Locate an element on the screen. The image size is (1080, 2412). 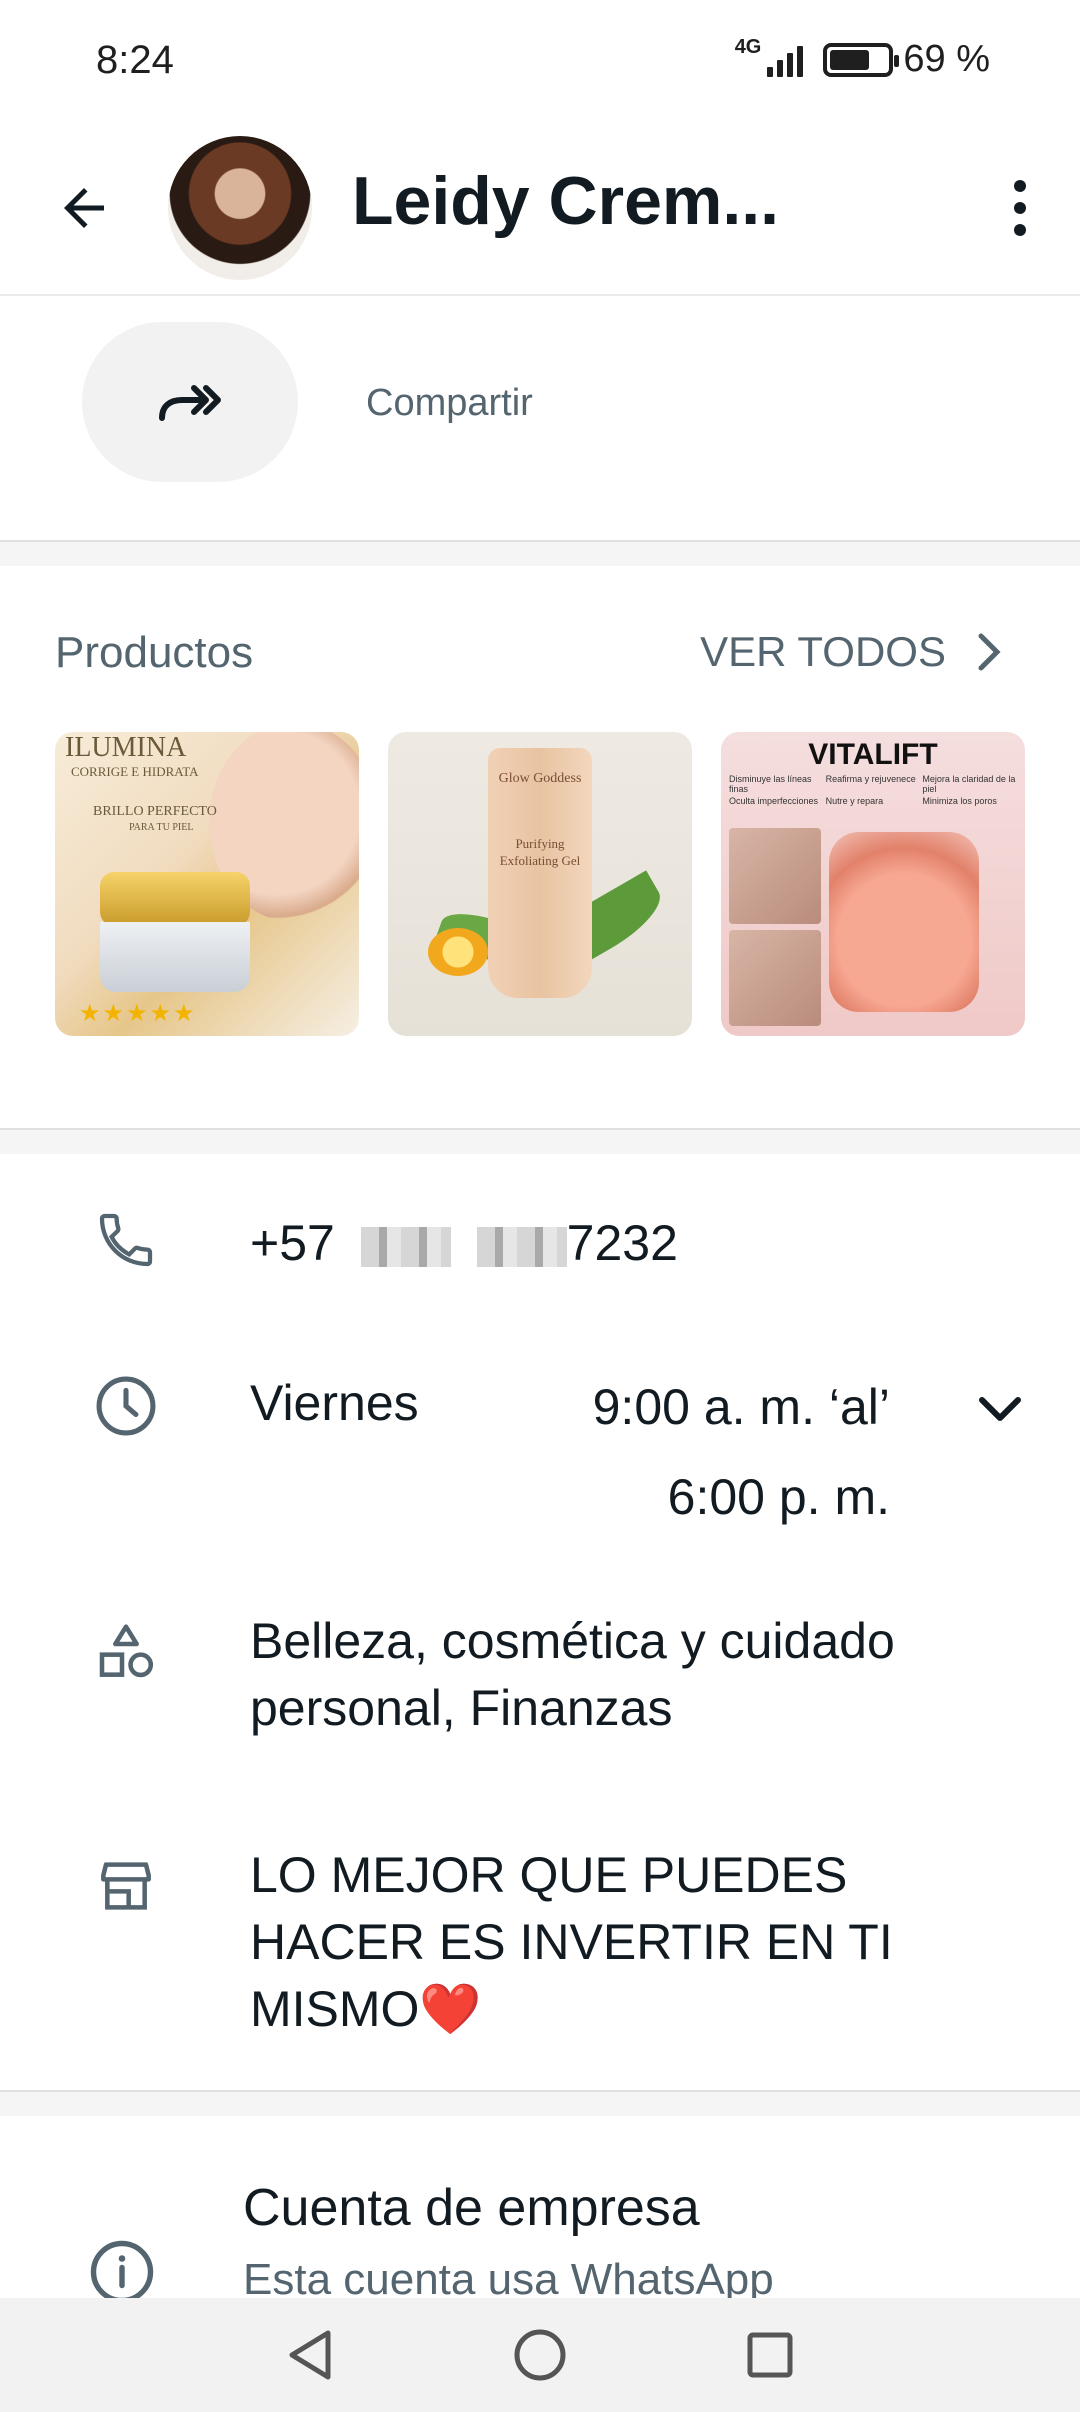
back-button is located at coordinates (84, 208).